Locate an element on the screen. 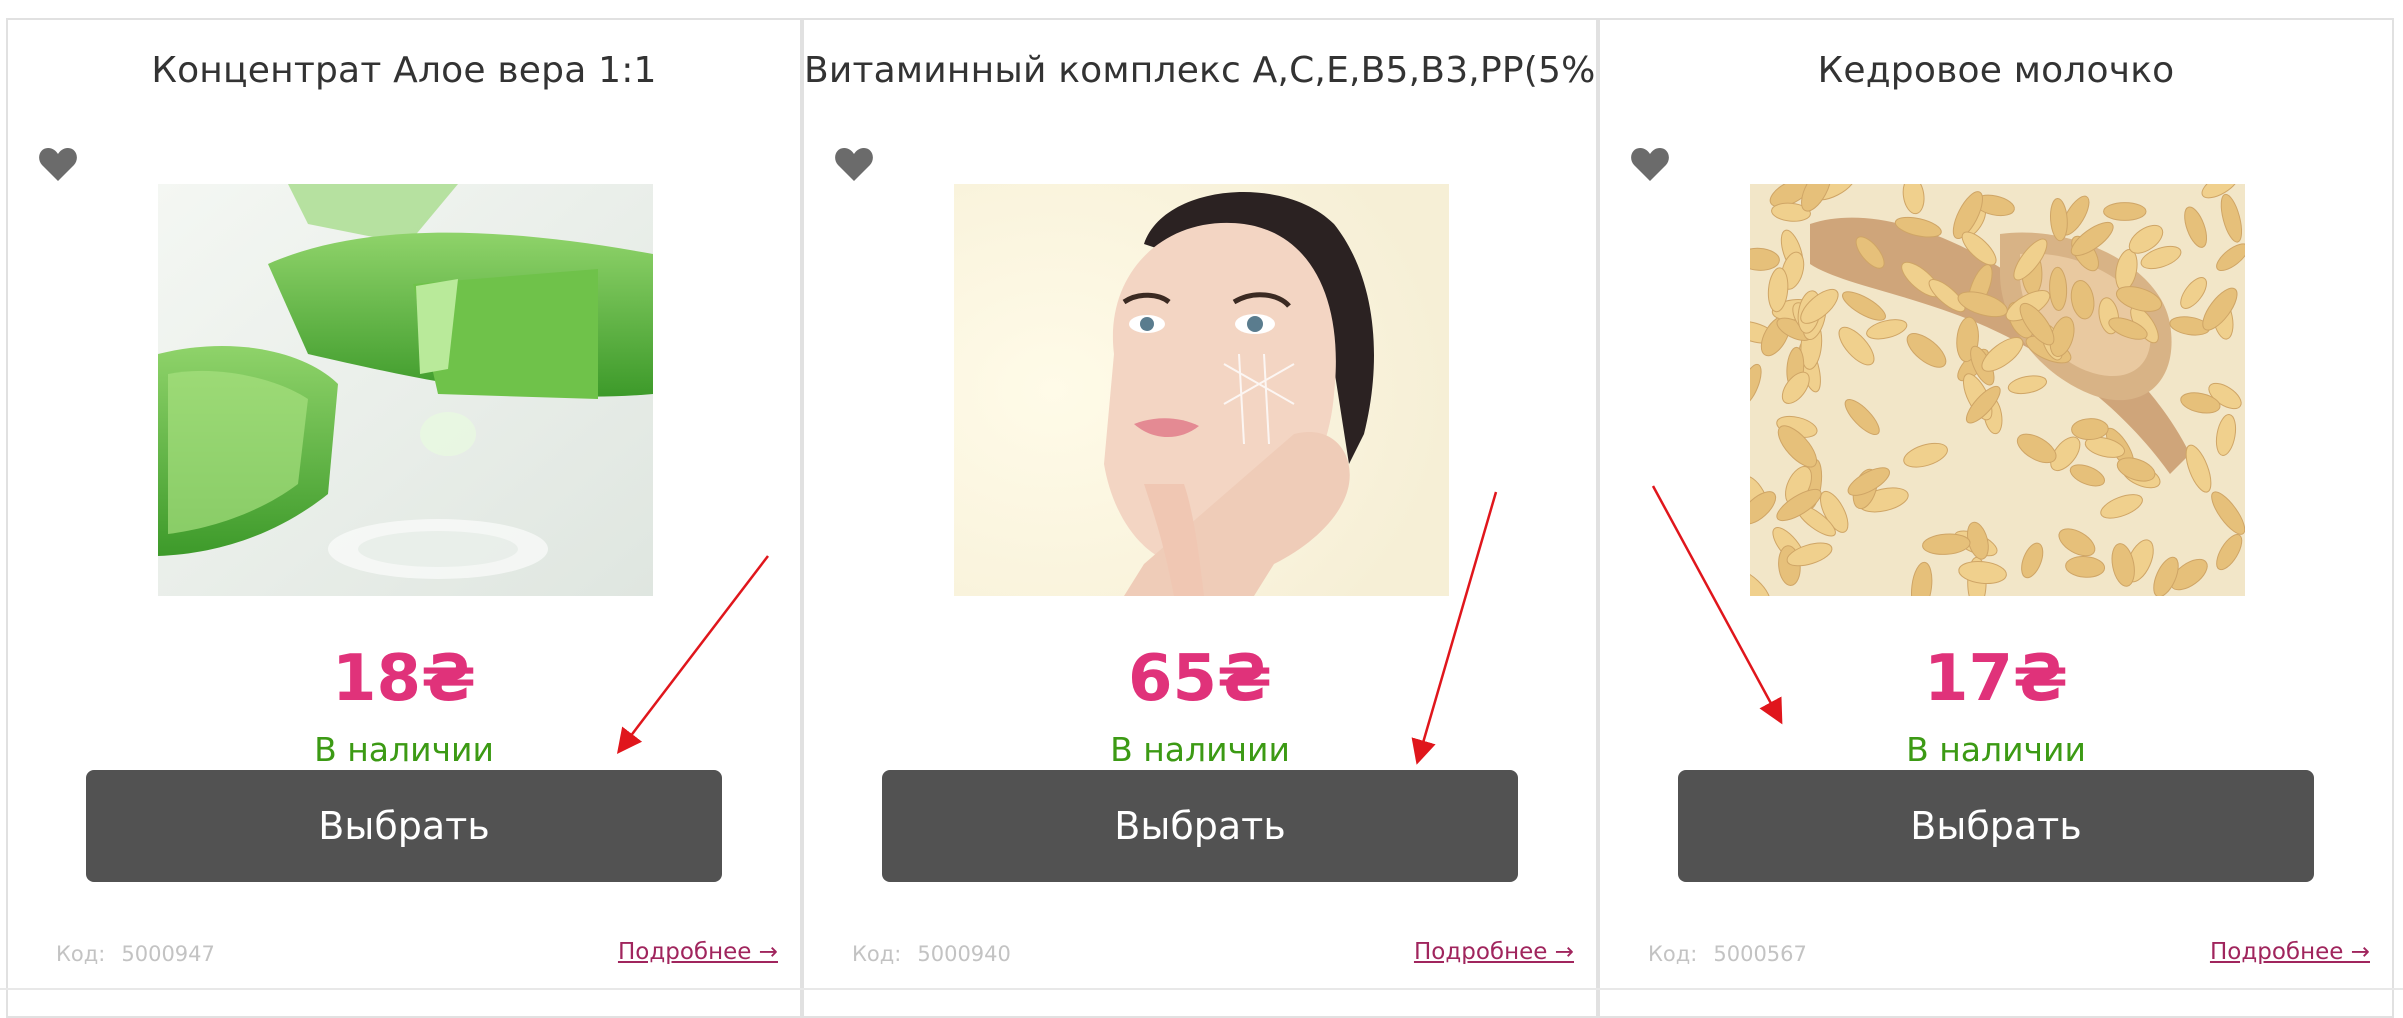 The width and height of the screenshot is (2403, 1018). product-code: Код: 5000940 is located at coordinates (931, 954).